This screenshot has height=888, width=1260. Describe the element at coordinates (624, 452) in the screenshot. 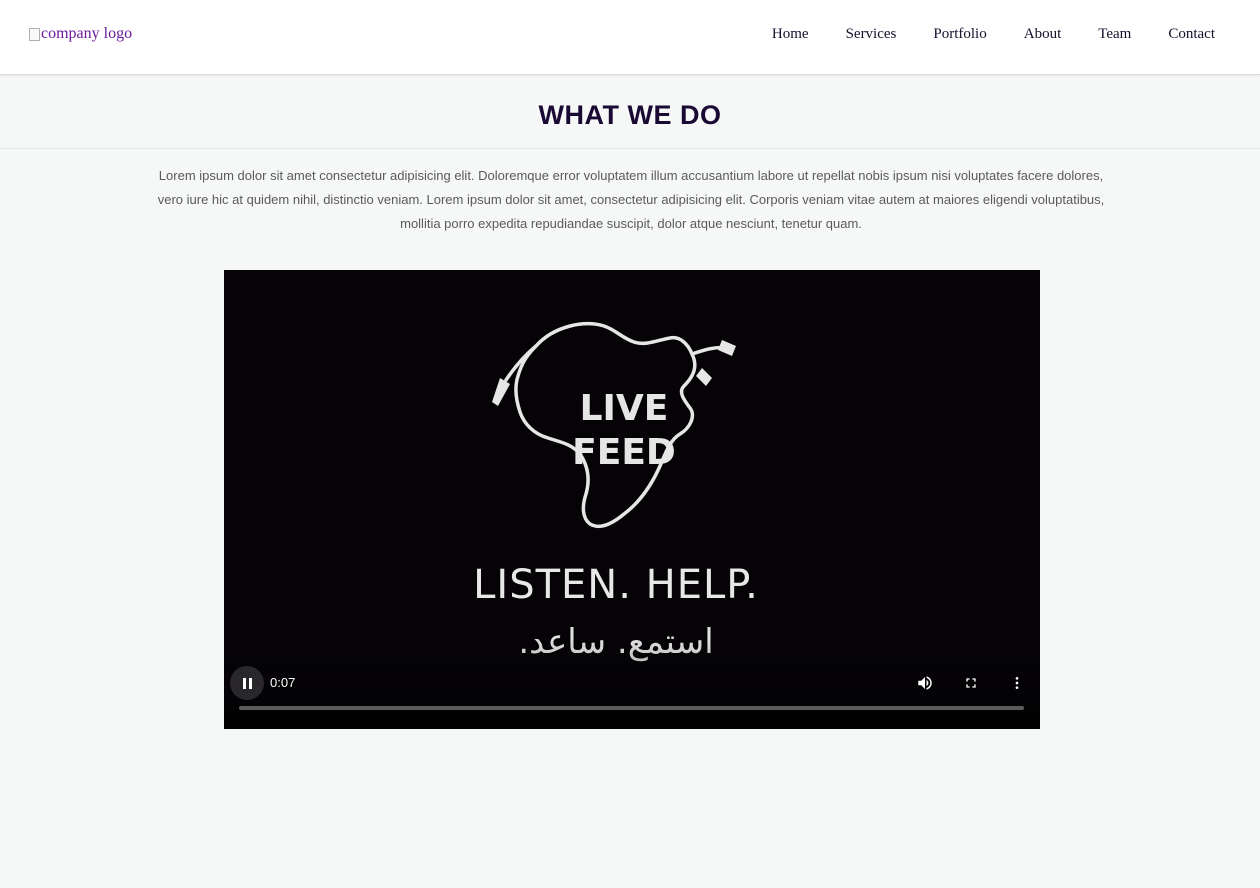

I see `logo-word-feed: FEED` at that location.